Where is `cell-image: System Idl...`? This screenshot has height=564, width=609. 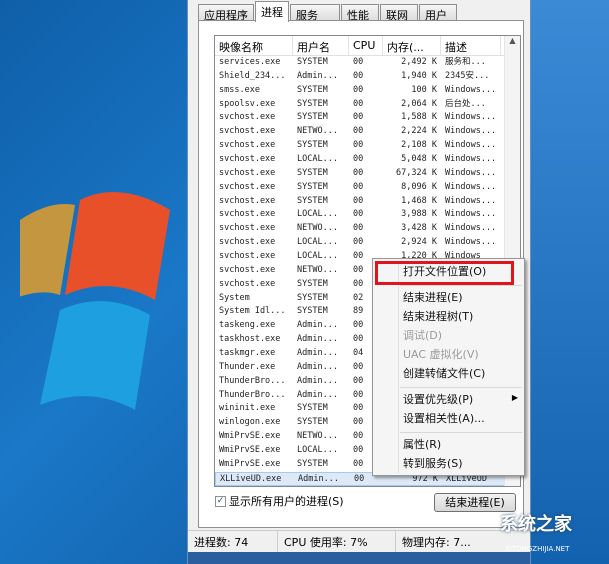
cell-image: System Idl... is located at coordinates (252, 311).